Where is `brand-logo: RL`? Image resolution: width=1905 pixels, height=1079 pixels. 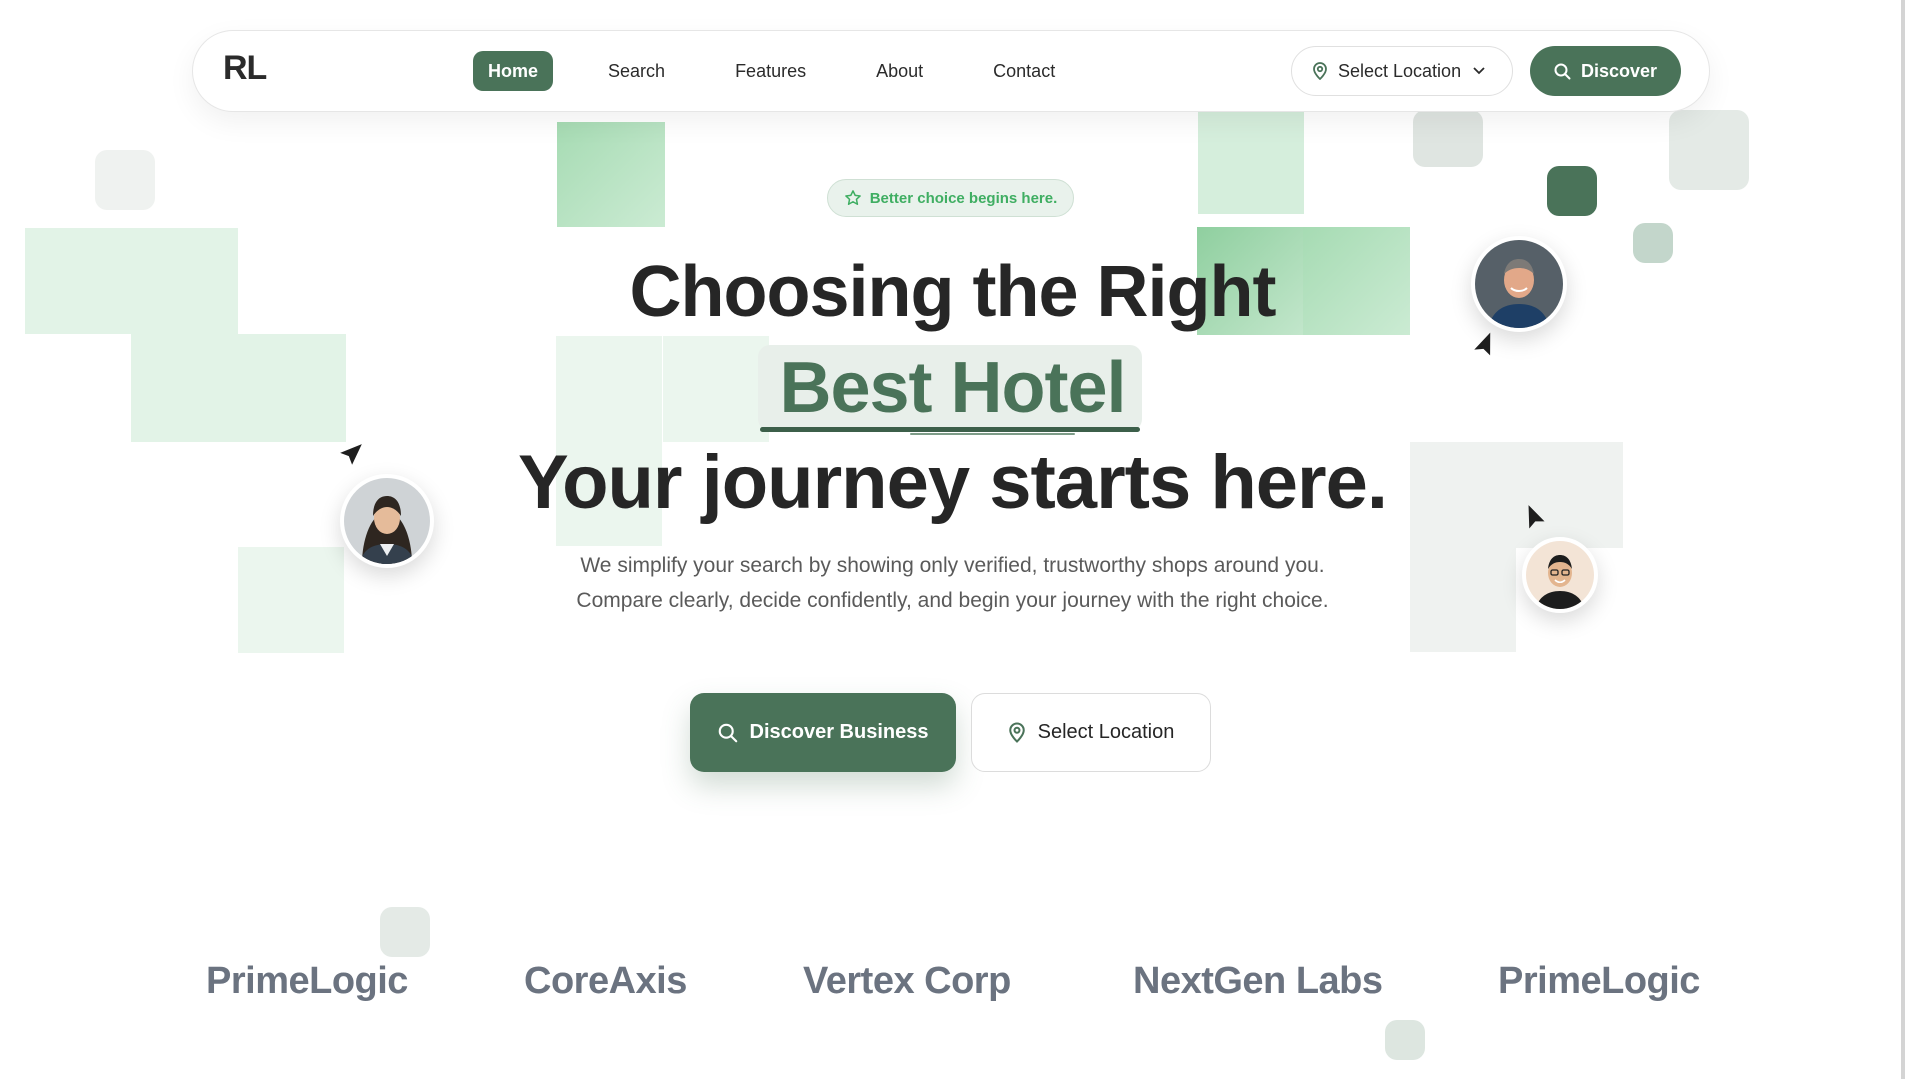 brand-logo: RL is located at coordinates (245, 68).